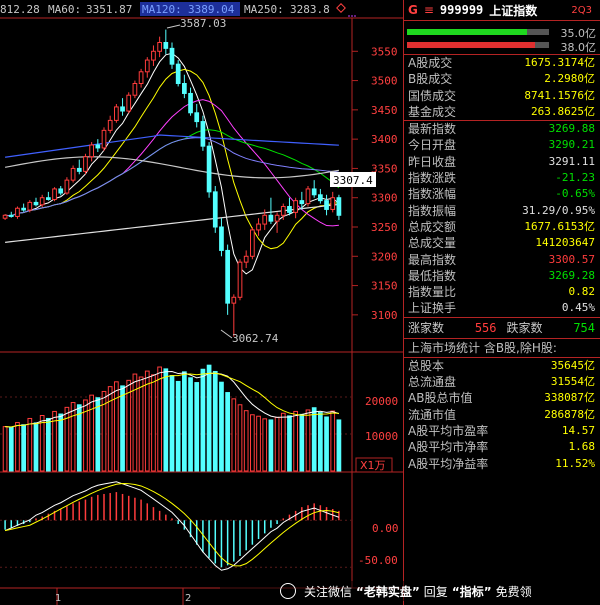 This screenshot has height=605, width=600. I want to click on ma60-label: MA60:, so click(64, 9).